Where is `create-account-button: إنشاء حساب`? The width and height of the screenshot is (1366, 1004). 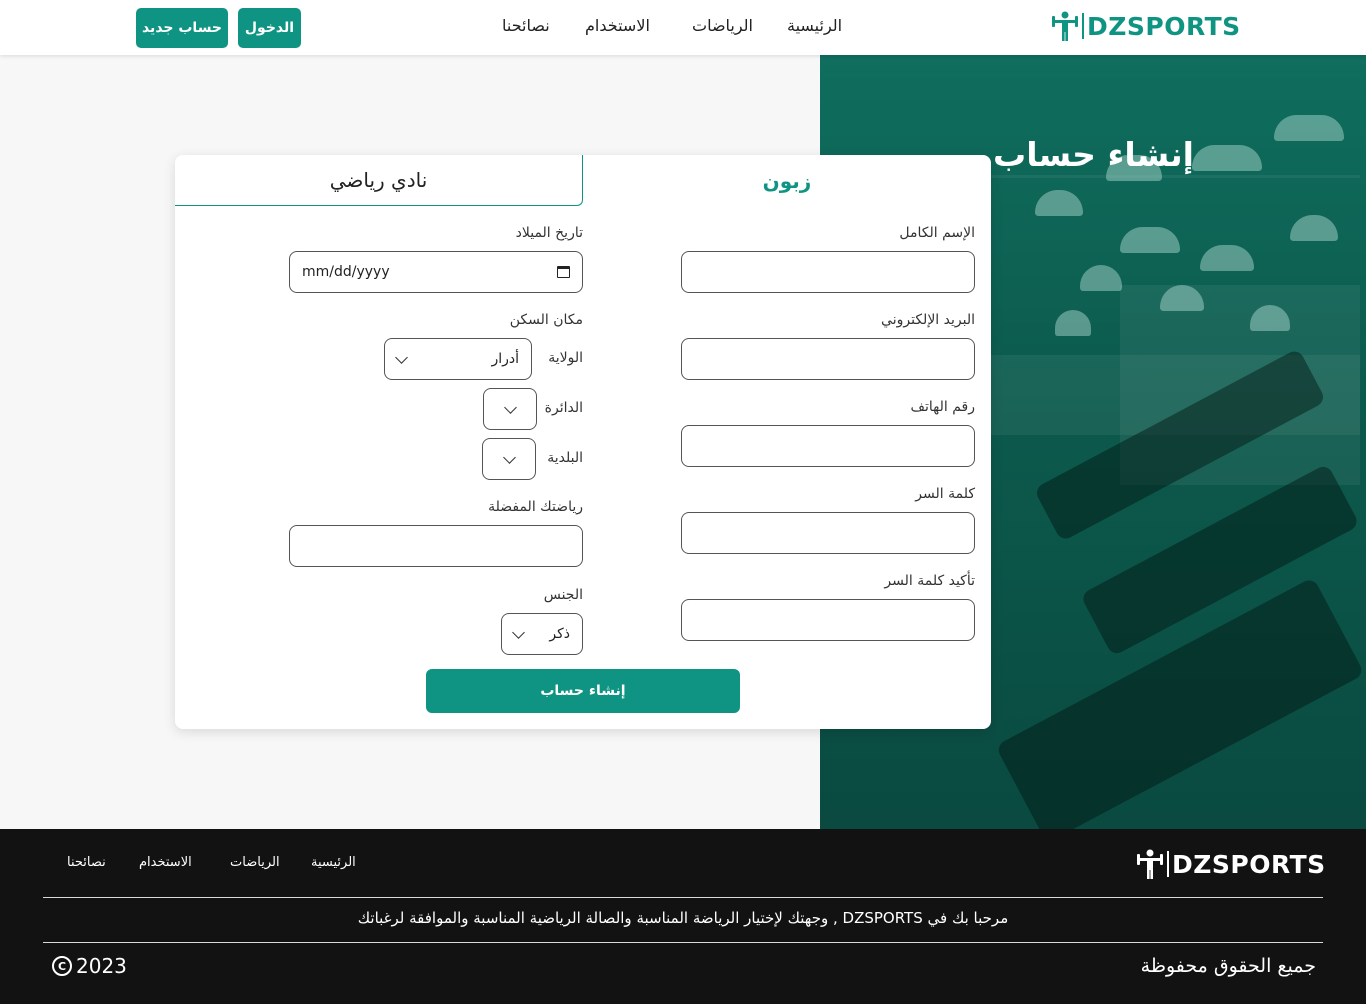 create-account-button: إنشاء حساب is located at coordinates (583, 691).